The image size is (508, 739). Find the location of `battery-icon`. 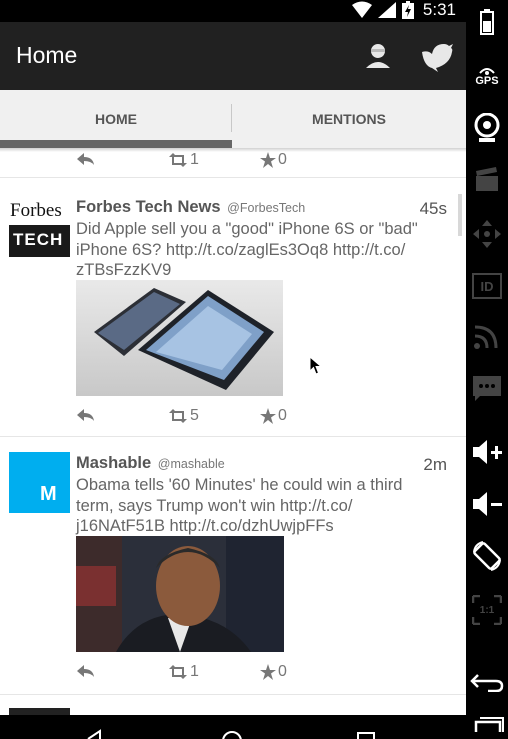

battery-icon is located at coordinates (487, 22).